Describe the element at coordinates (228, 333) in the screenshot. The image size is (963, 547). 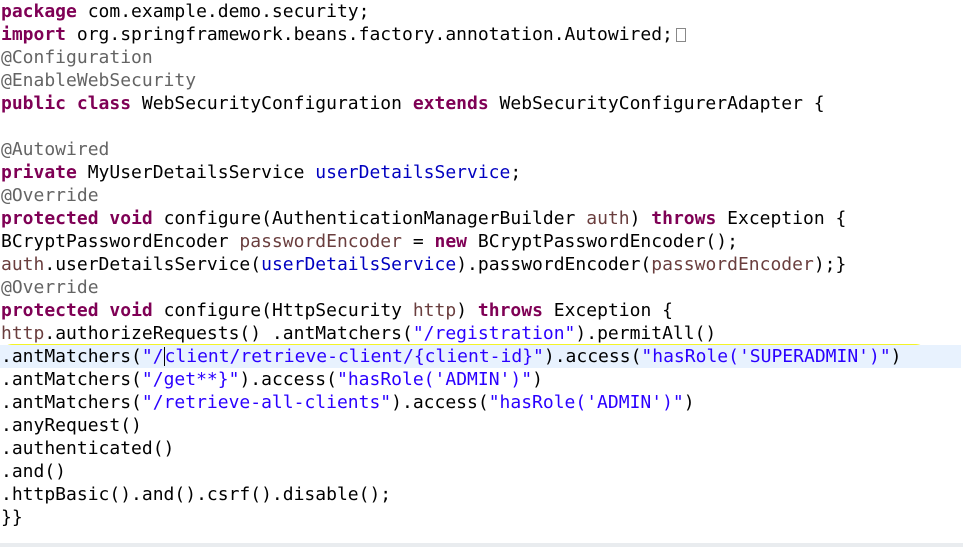
I see `code-token: .authorizeRequests() .antMatchers(` at that location.